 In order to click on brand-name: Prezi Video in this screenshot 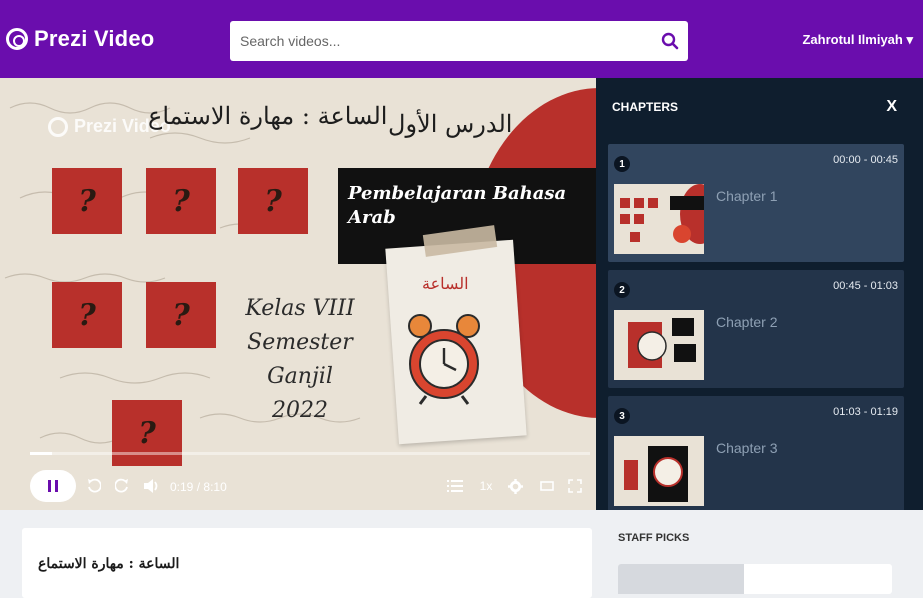, I will do `click(94, 38)`.